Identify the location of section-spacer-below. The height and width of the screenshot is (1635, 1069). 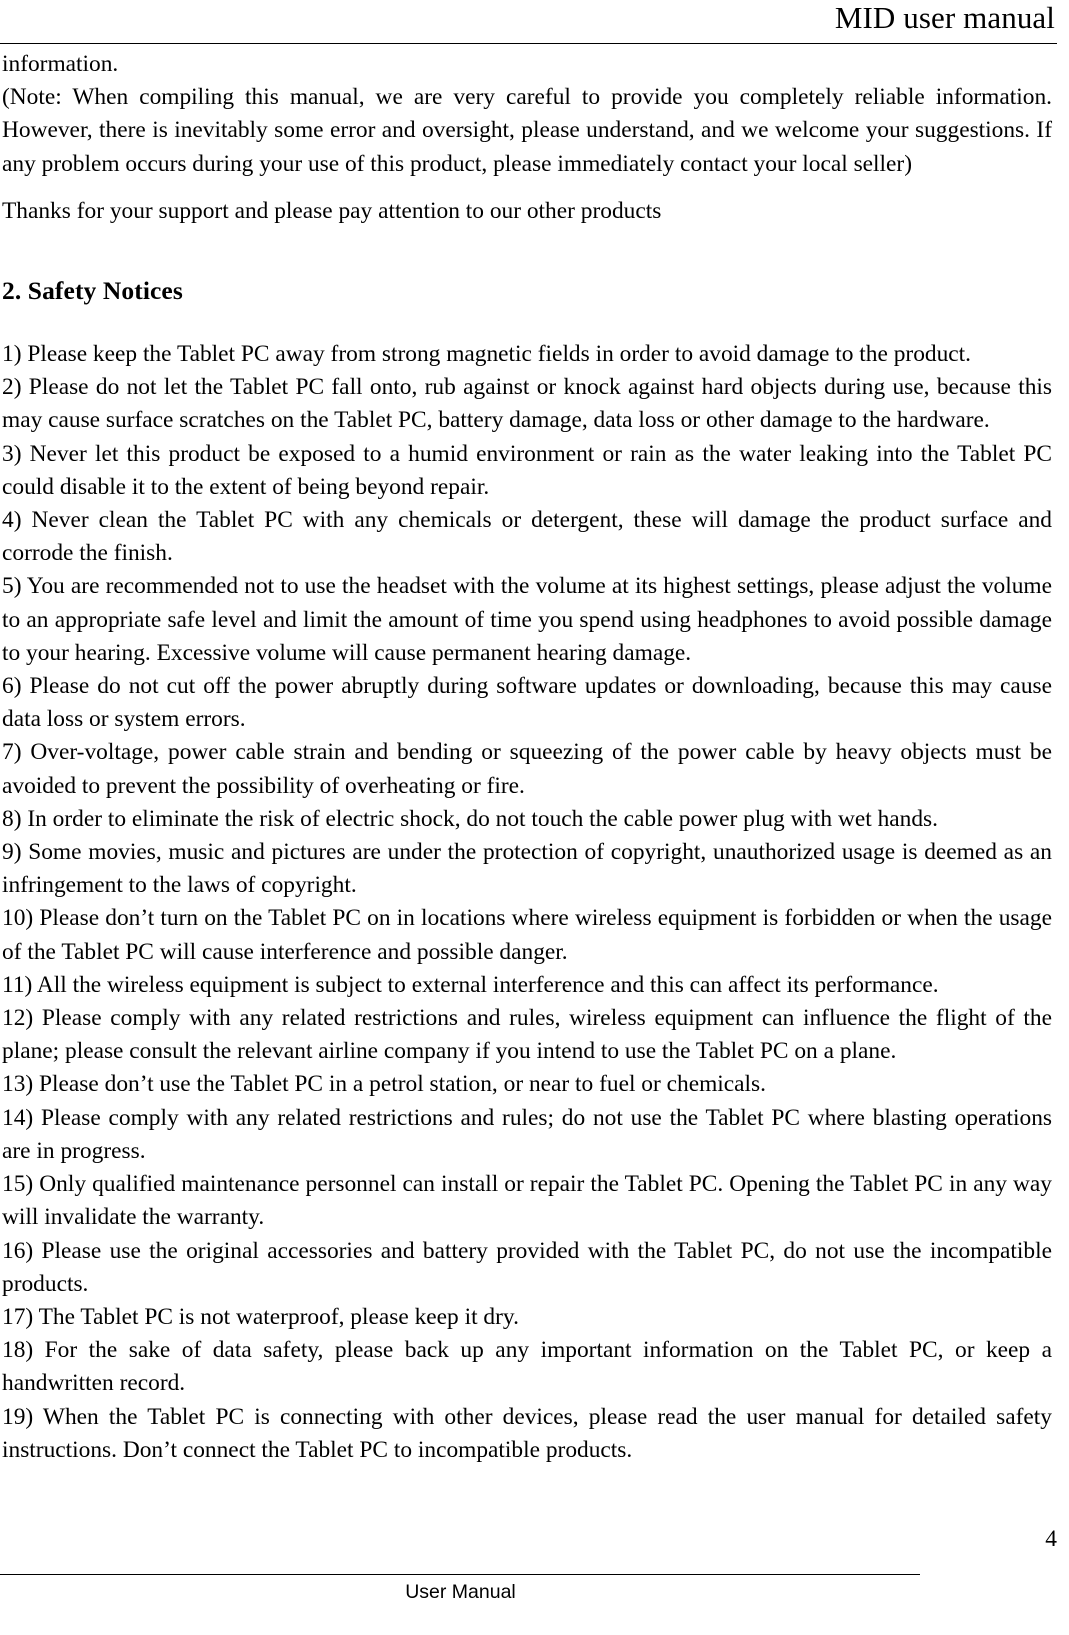
(527, 323).